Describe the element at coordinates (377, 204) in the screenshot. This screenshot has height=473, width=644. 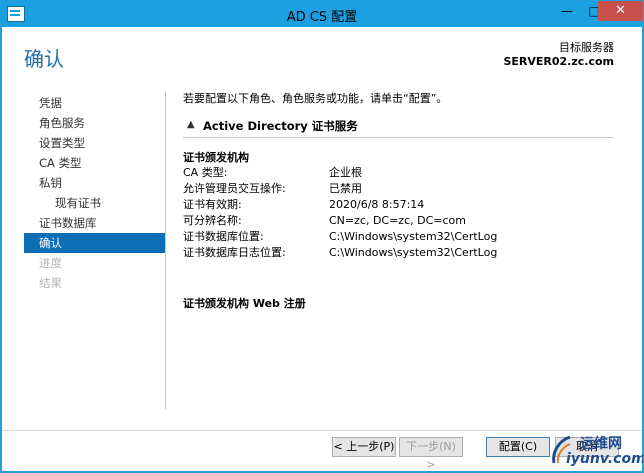
I see `property-value: 2020/6/8 8:57:14` at that location.